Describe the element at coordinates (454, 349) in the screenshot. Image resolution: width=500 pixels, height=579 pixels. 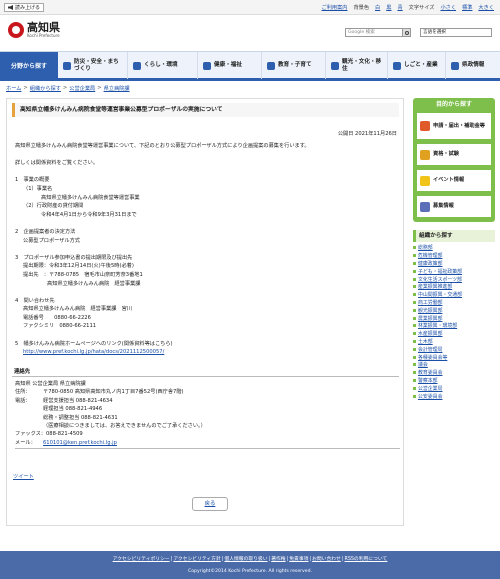
I see `org-item: 会計管理局` at that location.